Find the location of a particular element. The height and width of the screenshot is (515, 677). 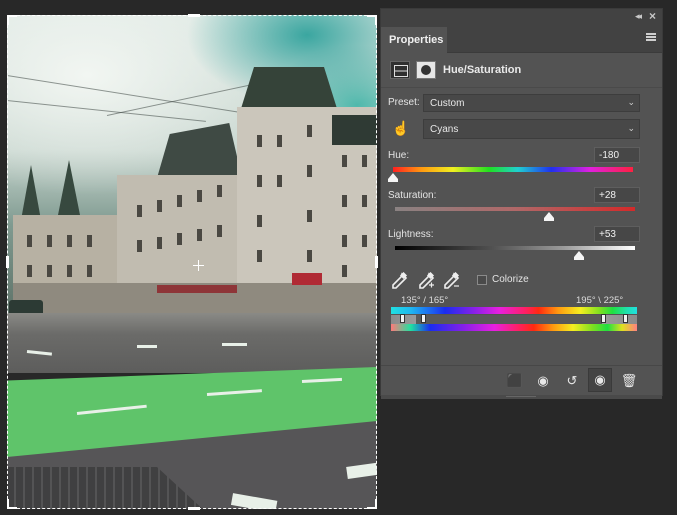

trash-icon: 🗑 is located at coordinates (629, 381).